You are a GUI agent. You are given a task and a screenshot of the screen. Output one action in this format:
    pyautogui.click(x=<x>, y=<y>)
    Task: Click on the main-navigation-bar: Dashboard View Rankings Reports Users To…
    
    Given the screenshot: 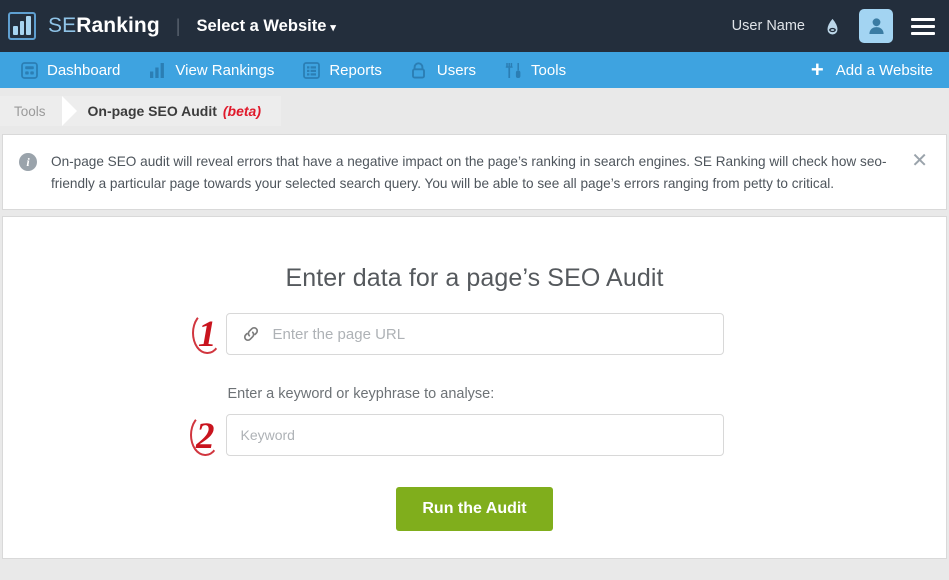 What is the action you would take?
    pyautogui.click(x=474, y=70)
    